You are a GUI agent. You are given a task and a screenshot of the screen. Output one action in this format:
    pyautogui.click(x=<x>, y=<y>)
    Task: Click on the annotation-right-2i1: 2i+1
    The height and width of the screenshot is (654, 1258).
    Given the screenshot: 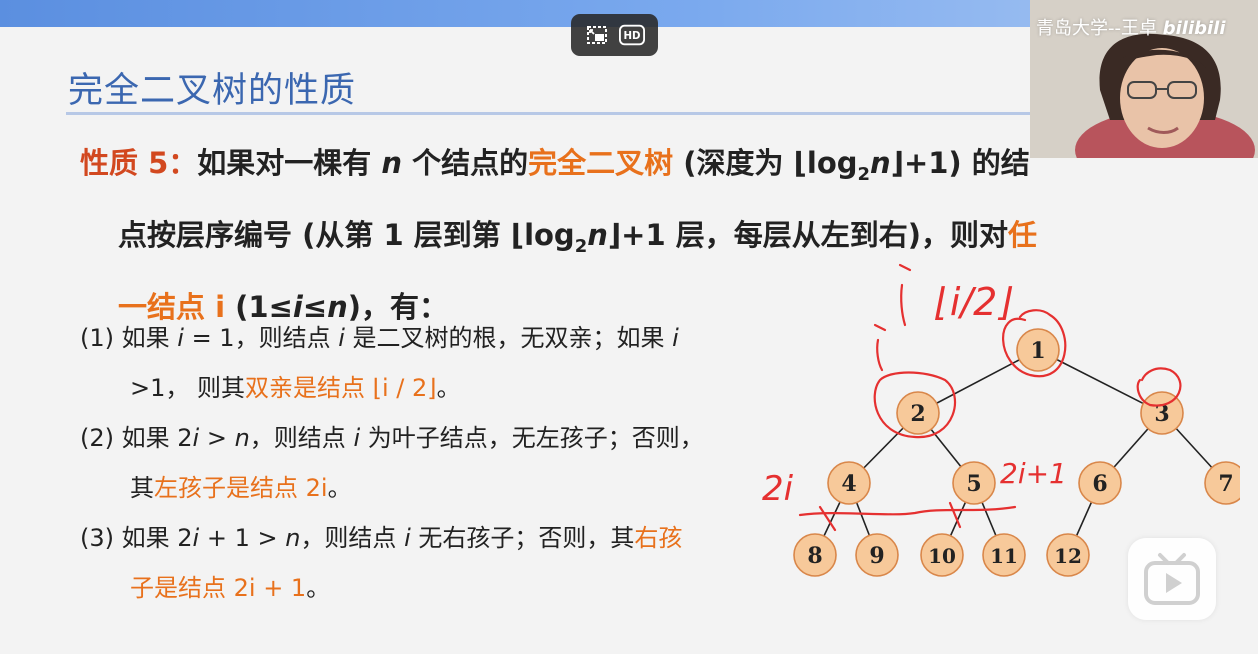 What is the action you would take?
    pyautogui.click(x=1033, y=473)
    